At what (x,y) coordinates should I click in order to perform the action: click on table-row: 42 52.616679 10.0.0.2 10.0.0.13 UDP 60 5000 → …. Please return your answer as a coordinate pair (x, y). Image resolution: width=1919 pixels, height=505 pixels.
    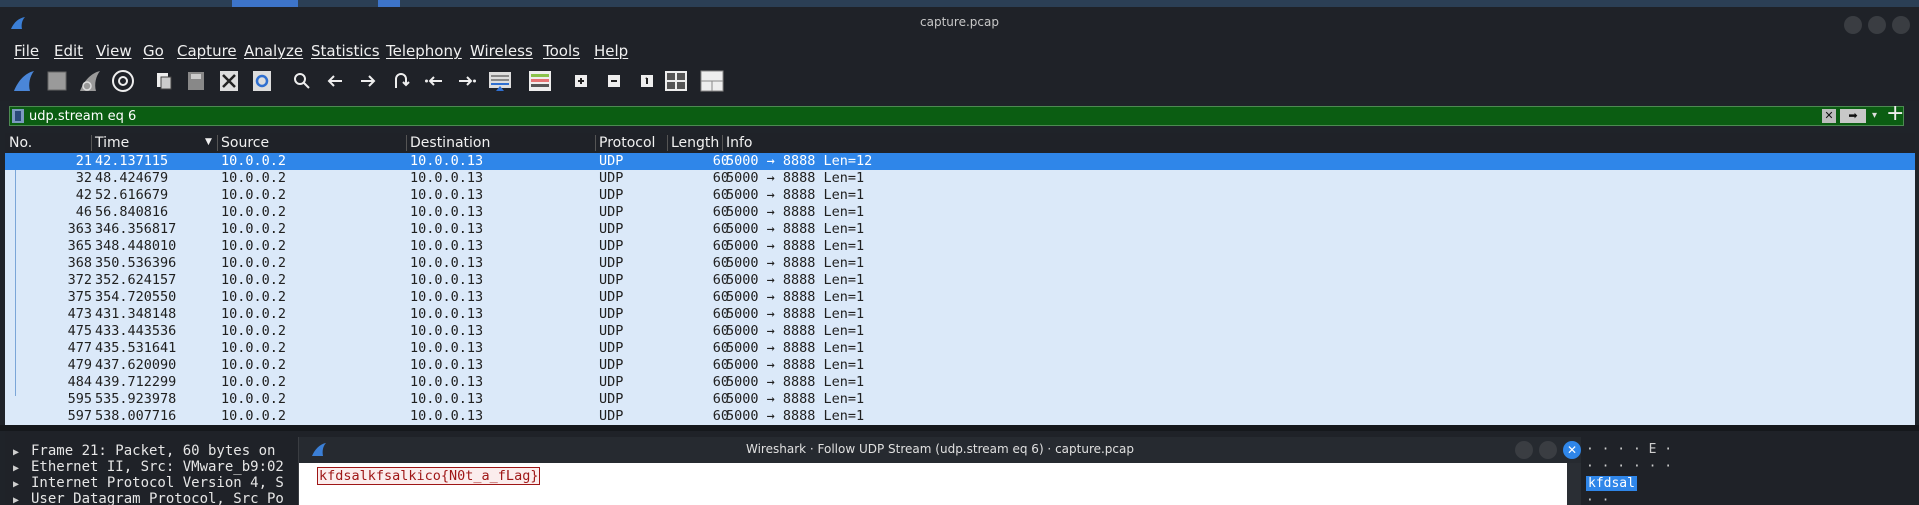
    Looking at the image, I should click on (960, 195).